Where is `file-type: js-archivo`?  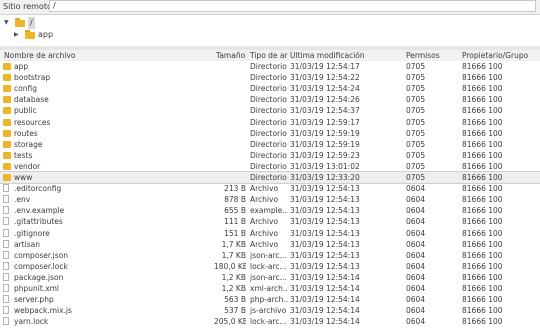 file-type: js-archivo is located at coordinates (268, 311).